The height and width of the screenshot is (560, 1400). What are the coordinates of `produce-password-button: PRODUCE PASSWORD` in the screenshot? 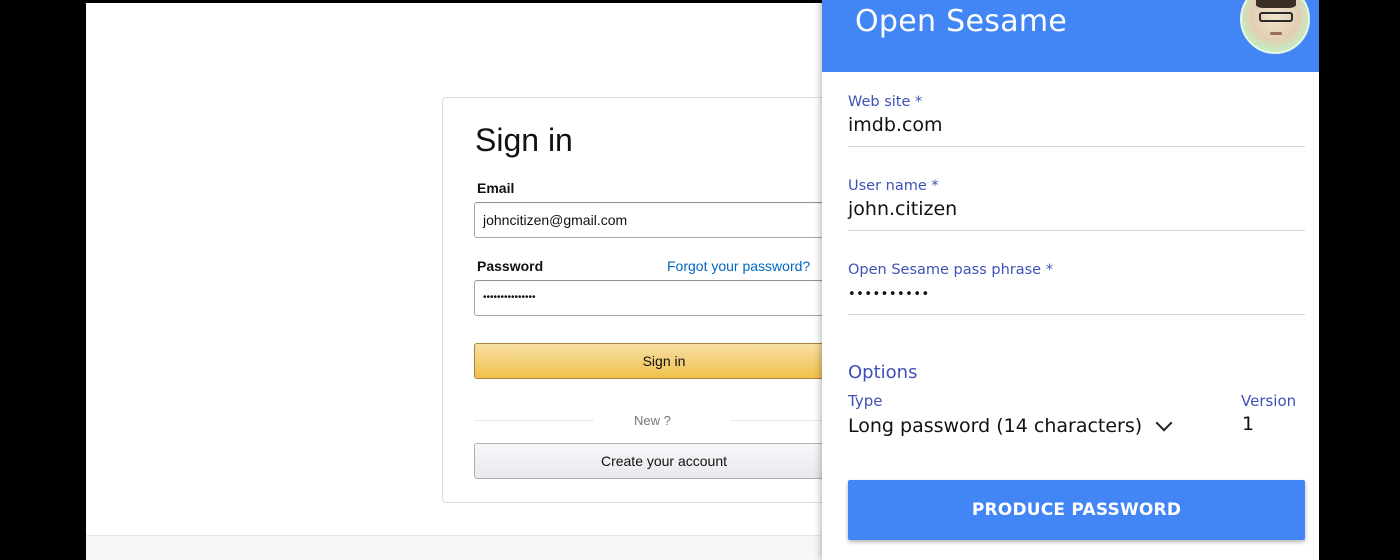 It's located at (1076, 510).